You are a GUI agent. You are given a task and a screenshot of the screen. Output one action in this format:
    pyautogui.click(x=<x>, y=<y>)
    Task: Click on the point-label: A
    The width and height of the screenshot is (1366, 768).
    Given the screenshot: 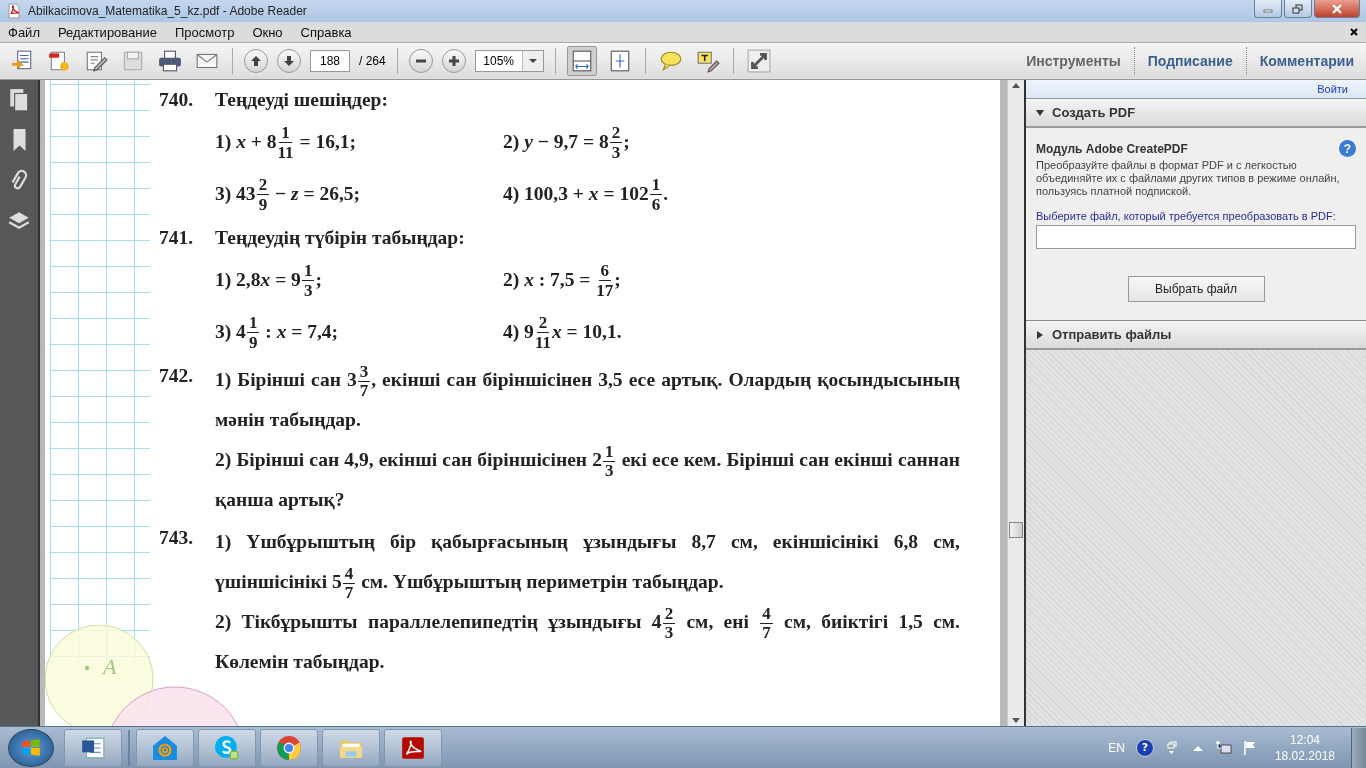 What is the action you would take?
    pyautogui.click(x=110, y=667)
    